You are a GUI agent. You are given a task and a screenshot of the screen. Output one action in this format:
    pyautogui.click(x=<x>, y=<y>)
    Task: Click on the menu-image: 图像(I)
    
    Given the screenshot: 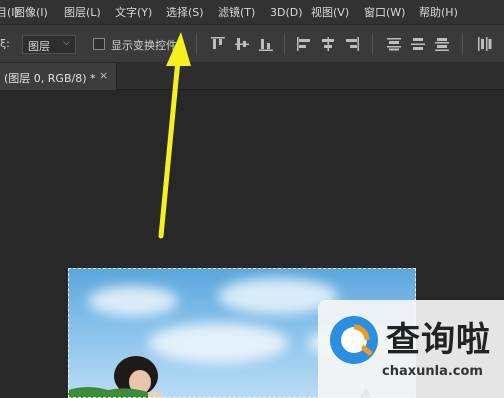 What is the action you would take?
    pyautogui.click(x=31, y=12)
    